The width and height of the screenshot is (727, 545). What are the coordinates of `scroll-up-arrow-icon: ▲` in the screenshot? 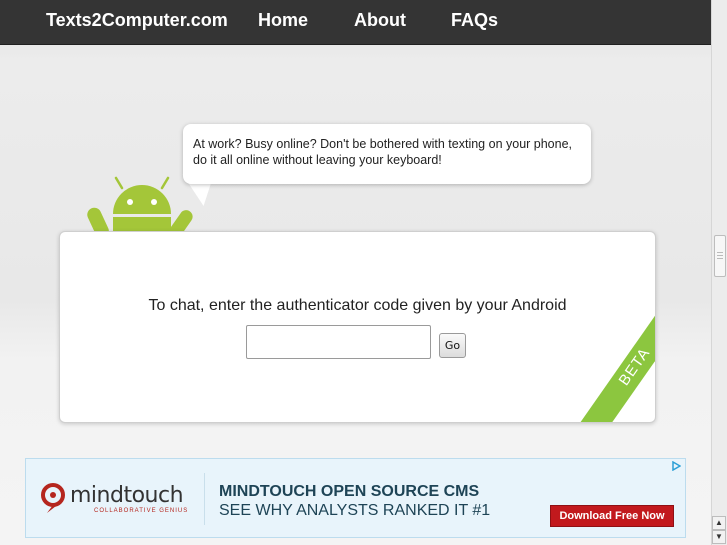 It's located at (719, 523).